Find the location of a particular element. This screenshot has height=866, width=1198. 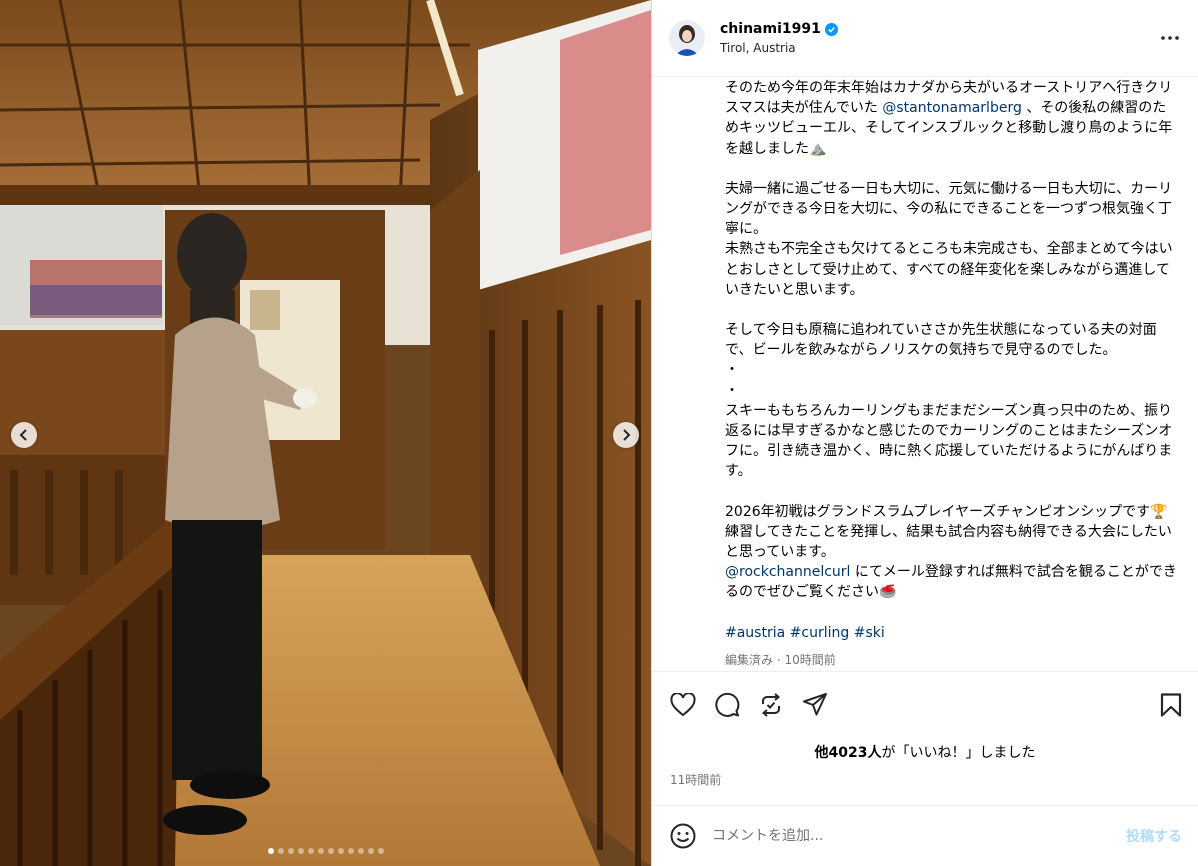

hashtag-link: #austria is located at coordinates (755, 633).